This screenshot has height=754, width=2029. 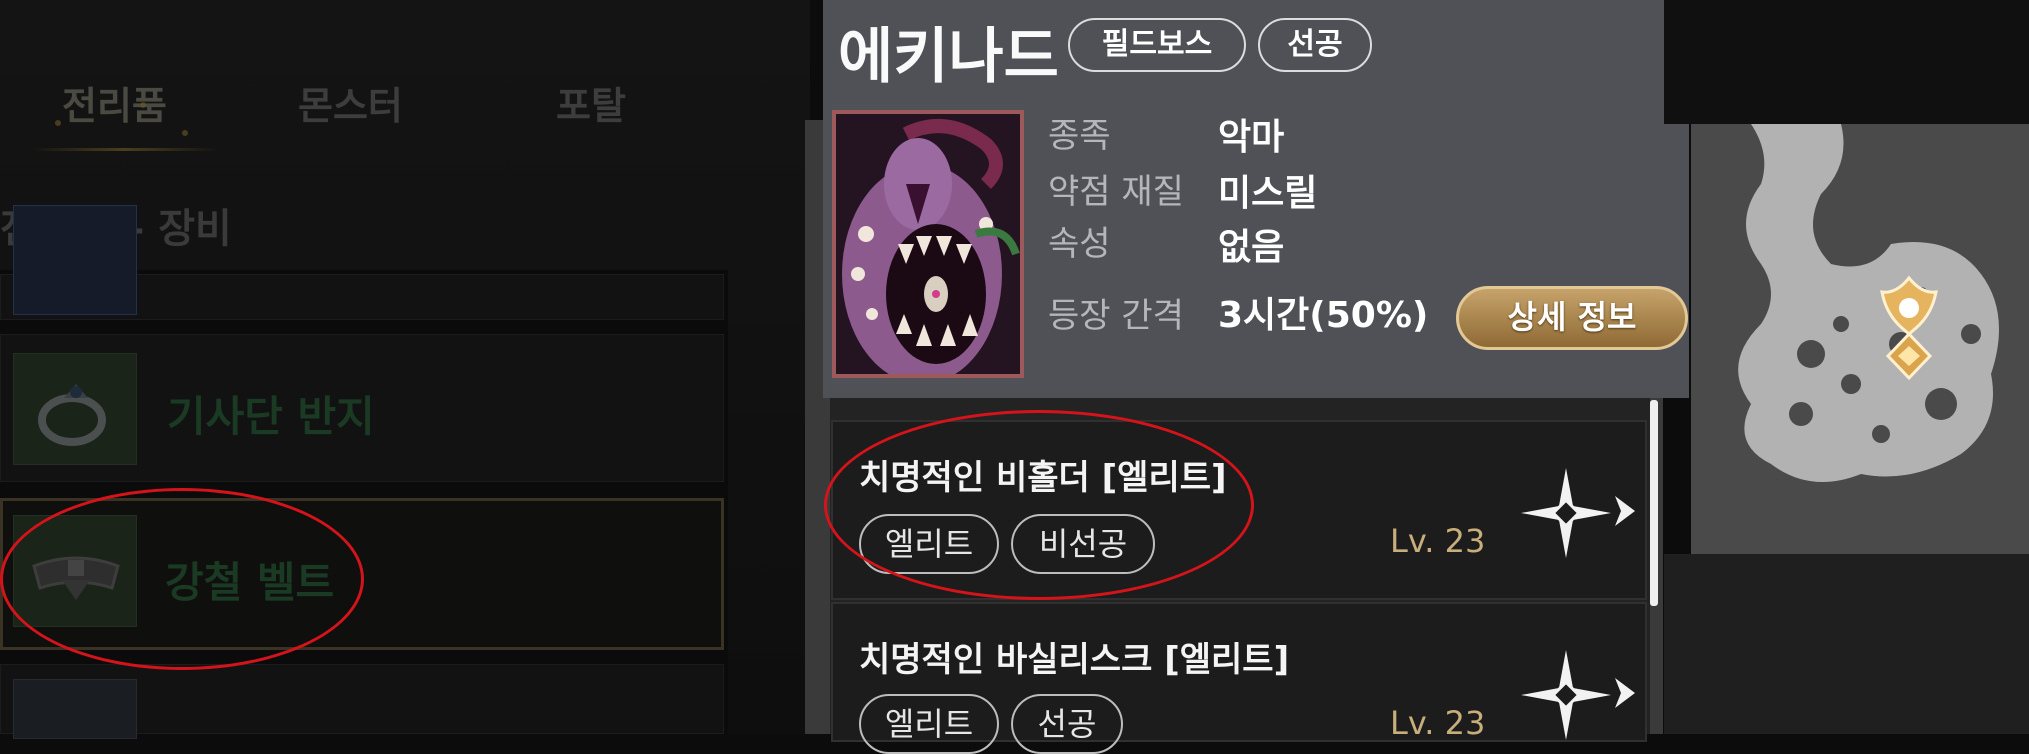 I want to click on info-value-spawn-interval: 3시간(50%), so click(x=1323, y=315).